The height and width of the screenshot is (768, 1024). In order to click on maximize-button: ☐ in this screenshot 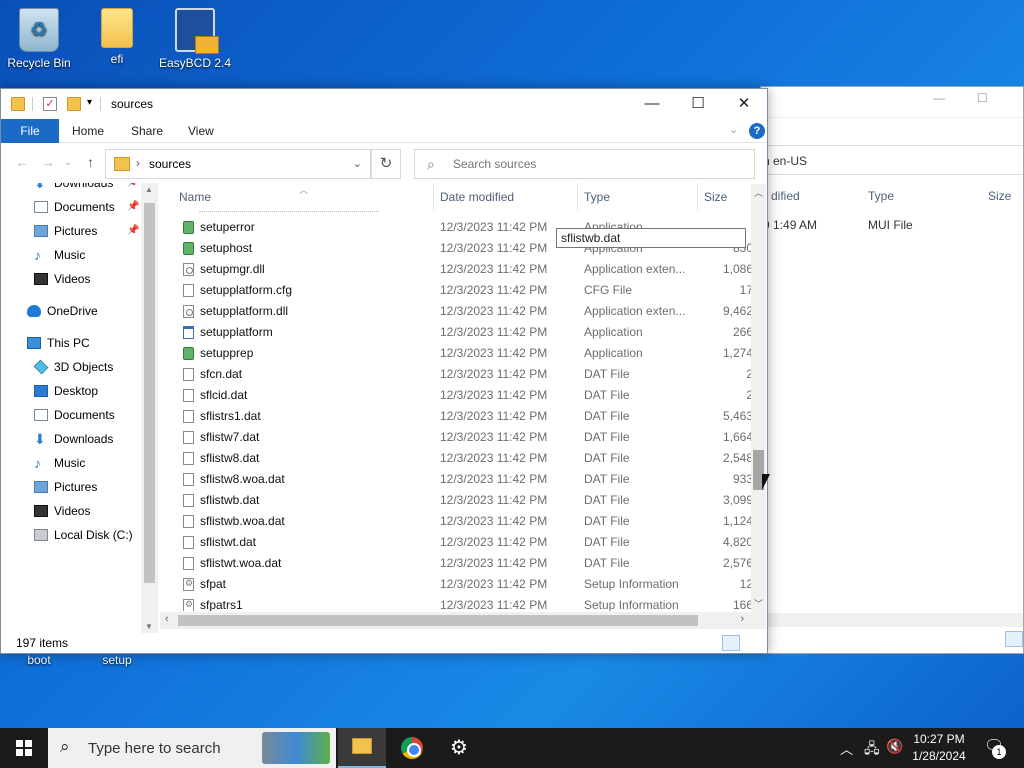, I will do `click(698, 104)`.